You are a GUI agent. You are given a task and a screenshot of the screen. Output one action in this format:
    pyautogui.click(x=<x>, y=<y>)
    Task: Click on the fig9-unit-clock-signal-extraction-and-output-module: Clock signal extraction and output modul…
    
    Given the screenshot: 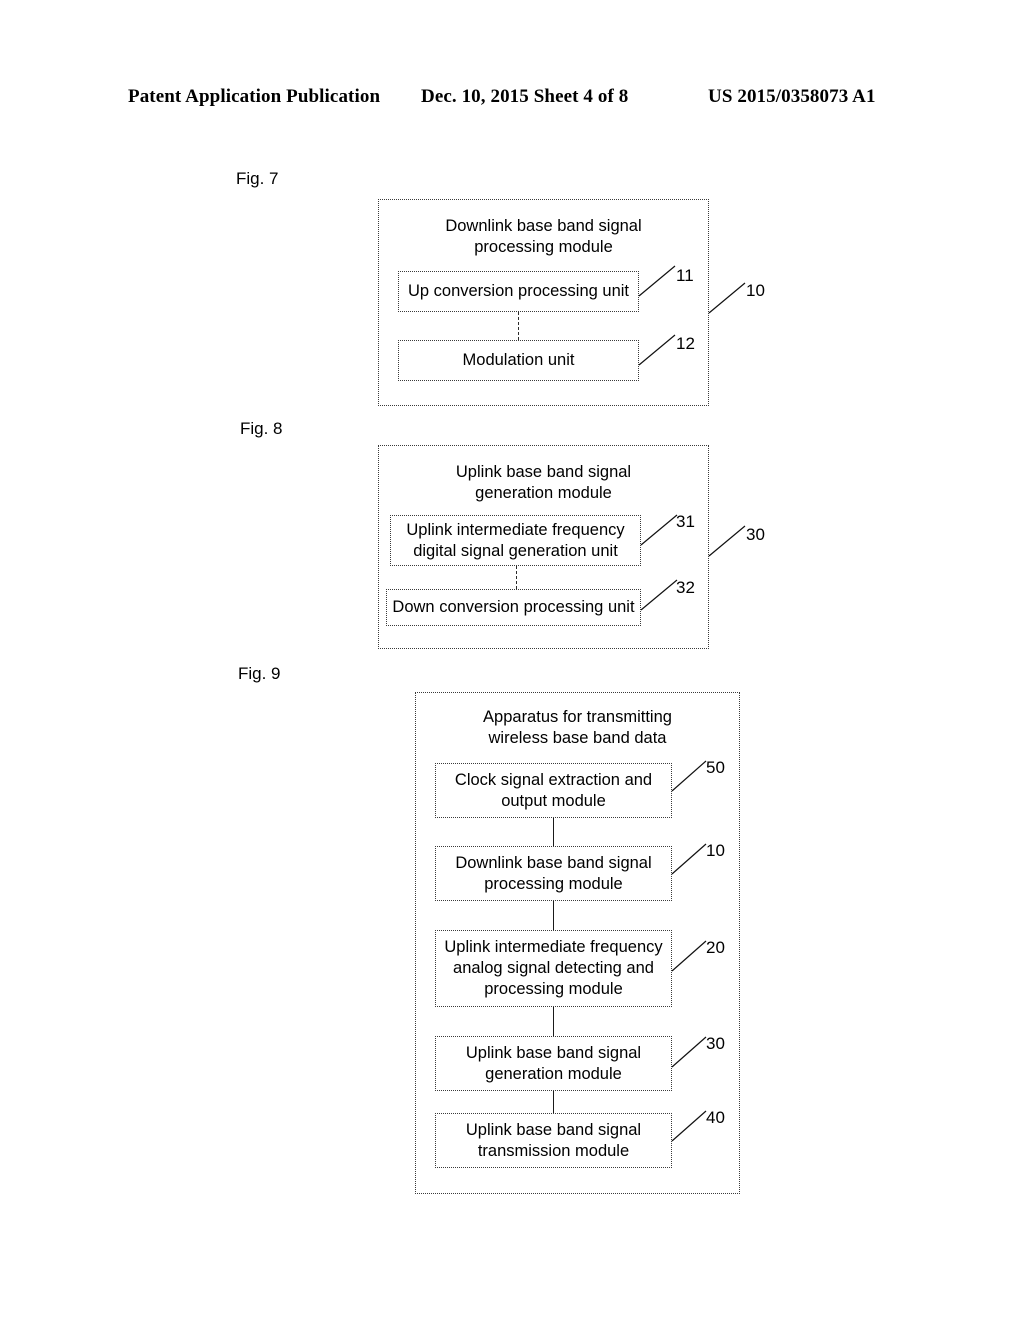 What is the action you would take?
    pyautogui.click(x=553, y=790)
    